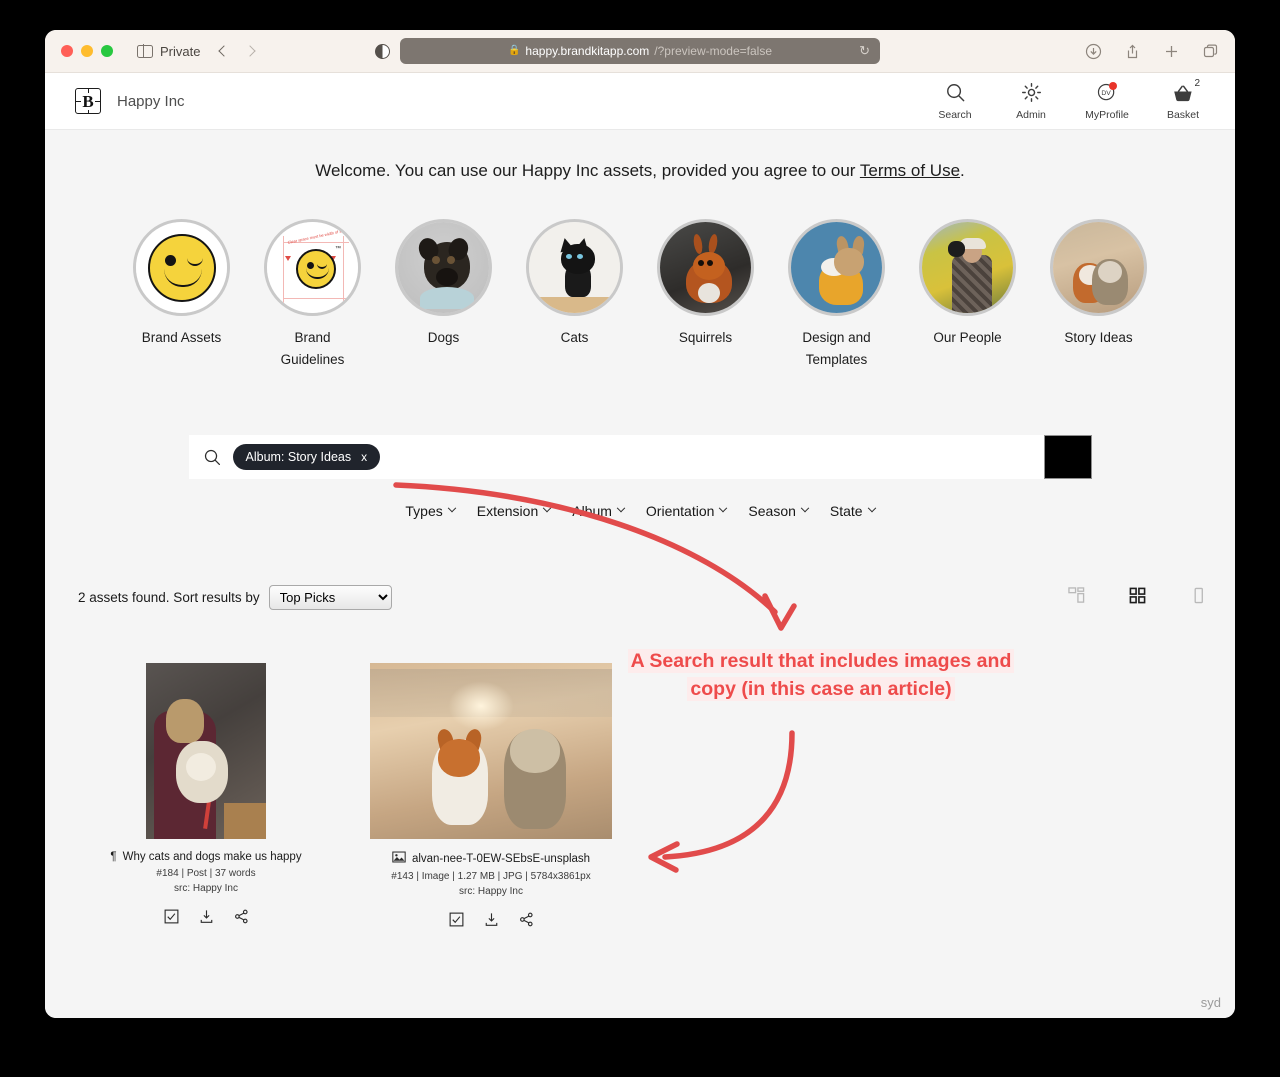  Describe the element at coordinates (592, 511) in the screenshot. I see `filter-label: Album` at that location.